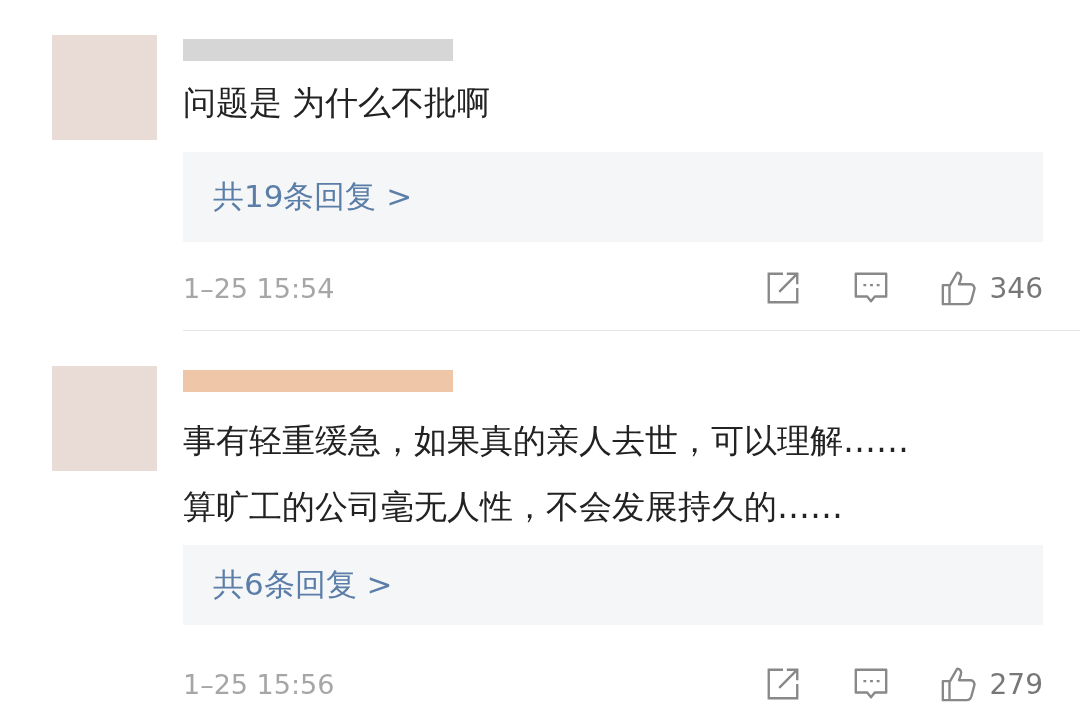 Image resolution: width=1080 pixels, height=723 pixels. Describe the element at coordinates (613, 585) in the screenshot. I see `replies-link: 共6条回复 >` at that location.